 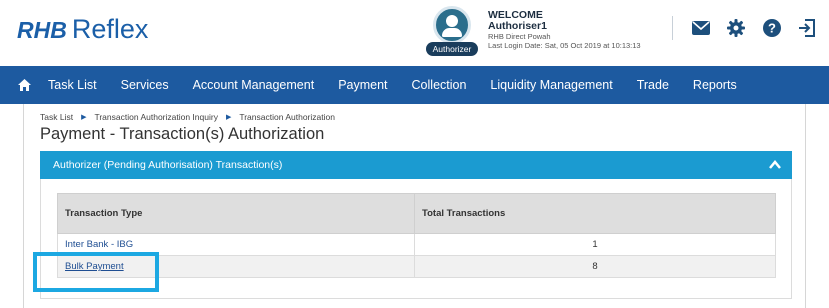 I want to click on user-avatar-block: Authorizer, so click(x=452, y=32).